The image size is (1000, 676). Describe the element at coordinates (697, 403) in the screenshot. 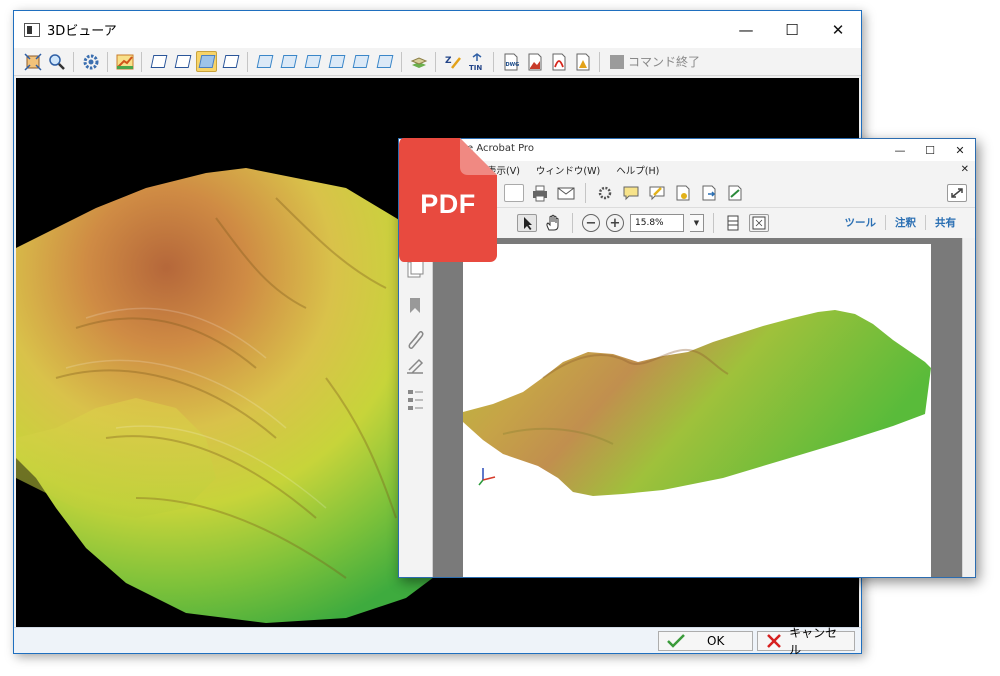

I see `pdf-3d-model` at that location.